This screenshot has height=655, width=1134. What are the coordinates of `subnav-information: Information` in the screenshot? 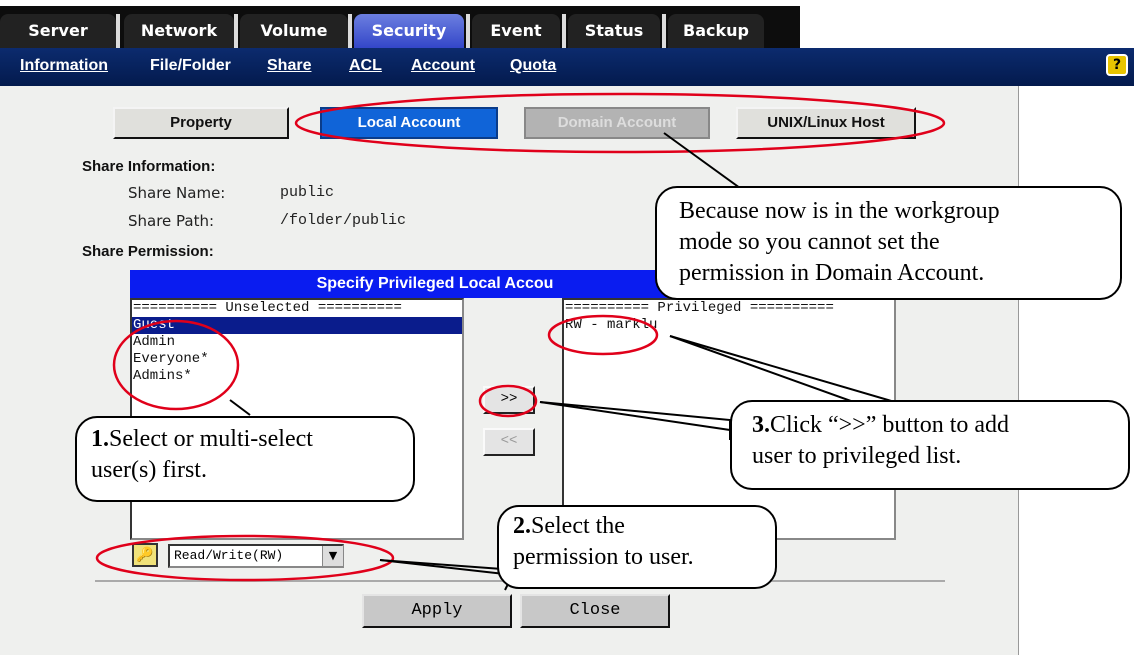 It's located at (64, 66).